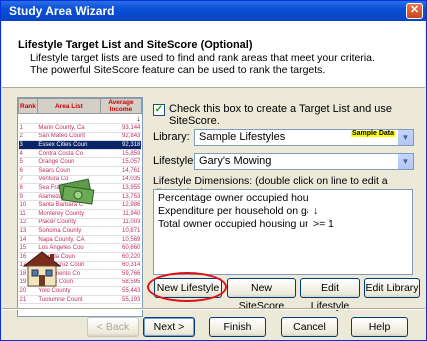 The height and width of the screenshot is (341, 427). What do you see at coordinates (28, 162) in the screenshot?
I see `table-cell-rank: 5` at bounding box center [28, 162].